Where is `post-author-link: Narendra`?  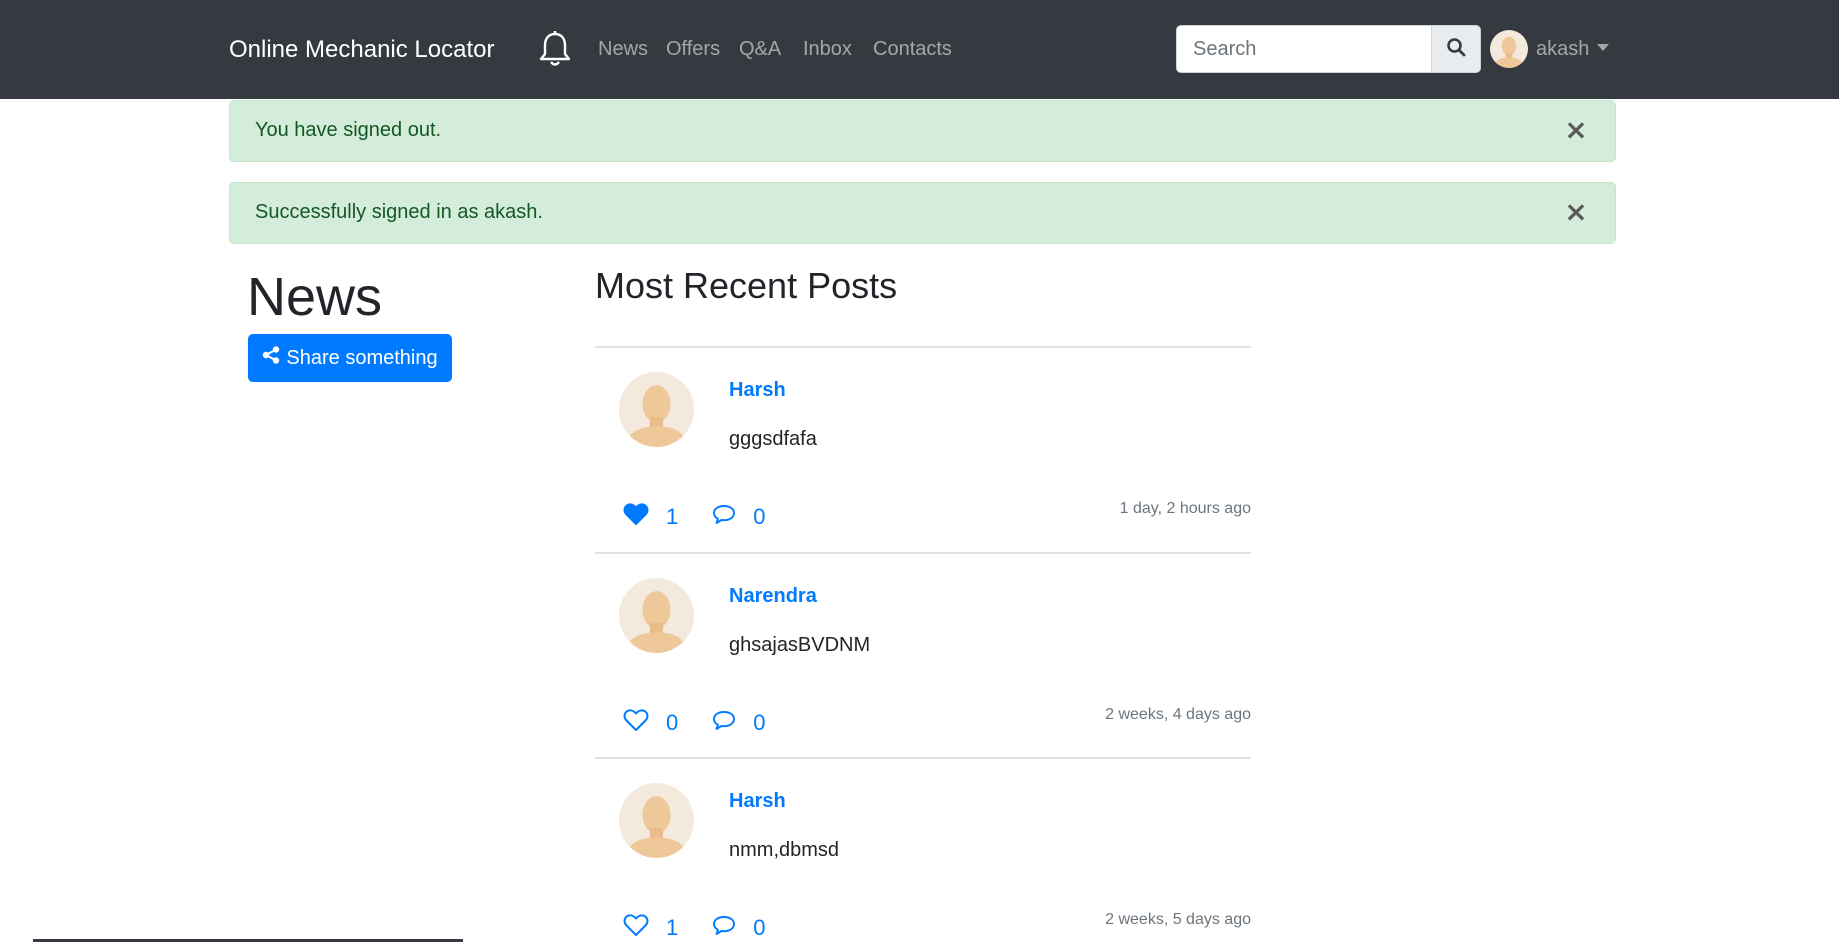
post-author-link: Narendra is located at coordinates (773, 596).